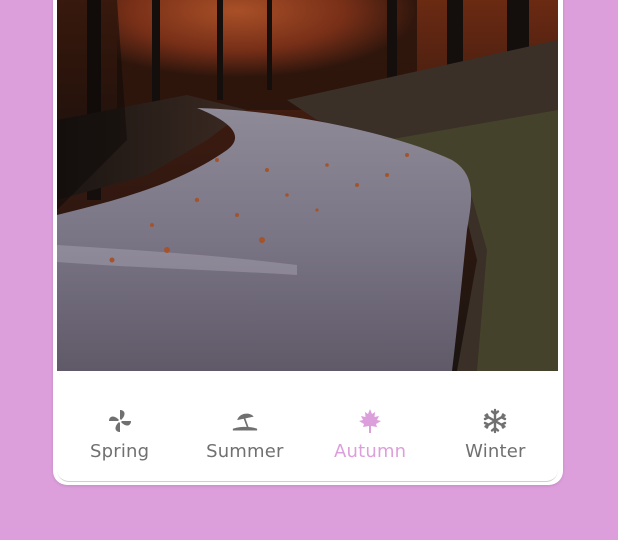 This screenshot has width=618, height=540. What do you see at coordinates (120, 421) in the screenshot?
I see `pinwheel-icon` at bounding box center [120, 421].